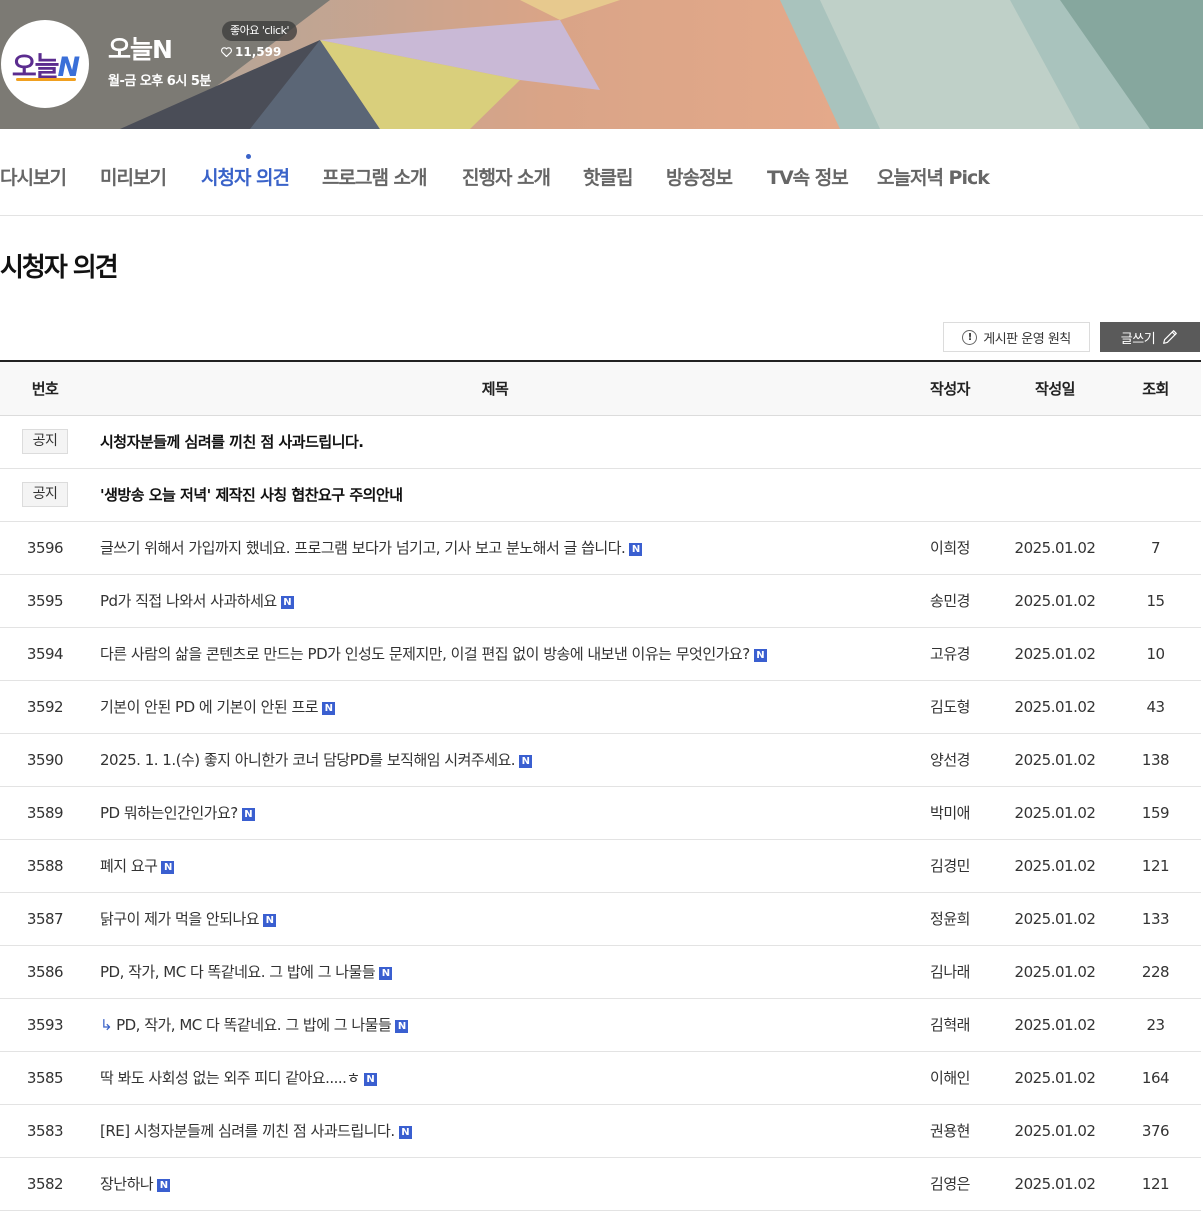 This screenshot has width=1203, height=1214. I want to click on post-views: 121, so click(1155, 1183).